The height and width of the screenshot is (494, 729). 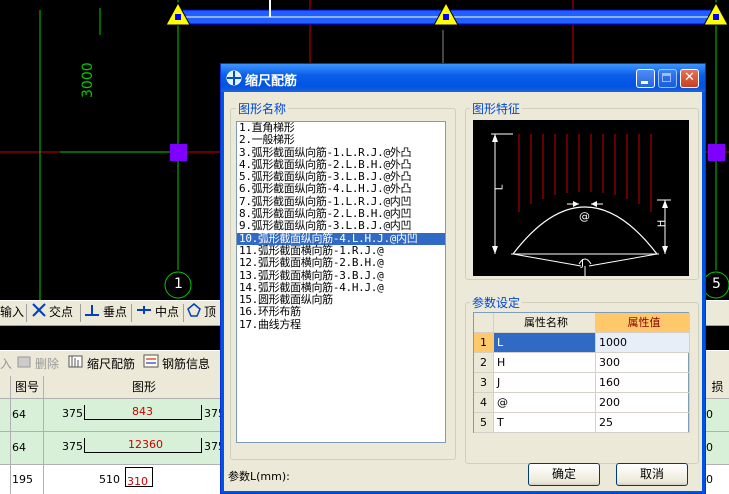 I want to click on feature-label-spacing: @, so click(x=584, y=216).